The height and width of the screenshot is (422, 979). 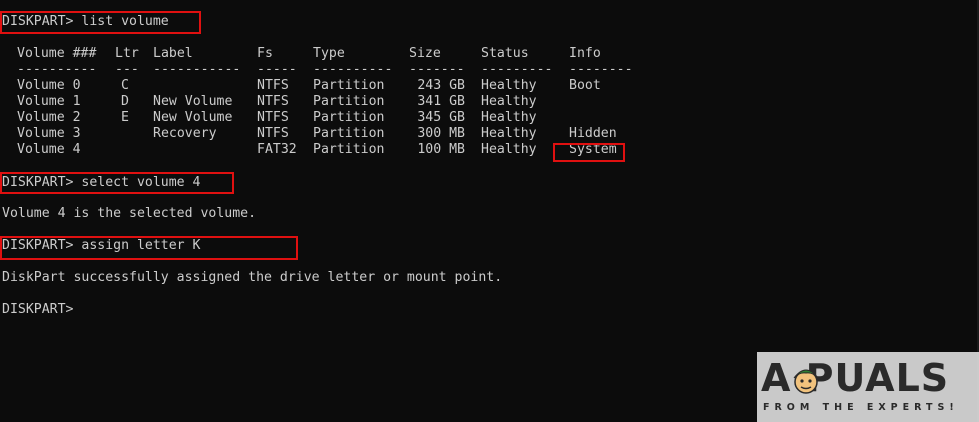 I want to click on table-row-2-status-cell: Healthy, so click(x=509, y=117).